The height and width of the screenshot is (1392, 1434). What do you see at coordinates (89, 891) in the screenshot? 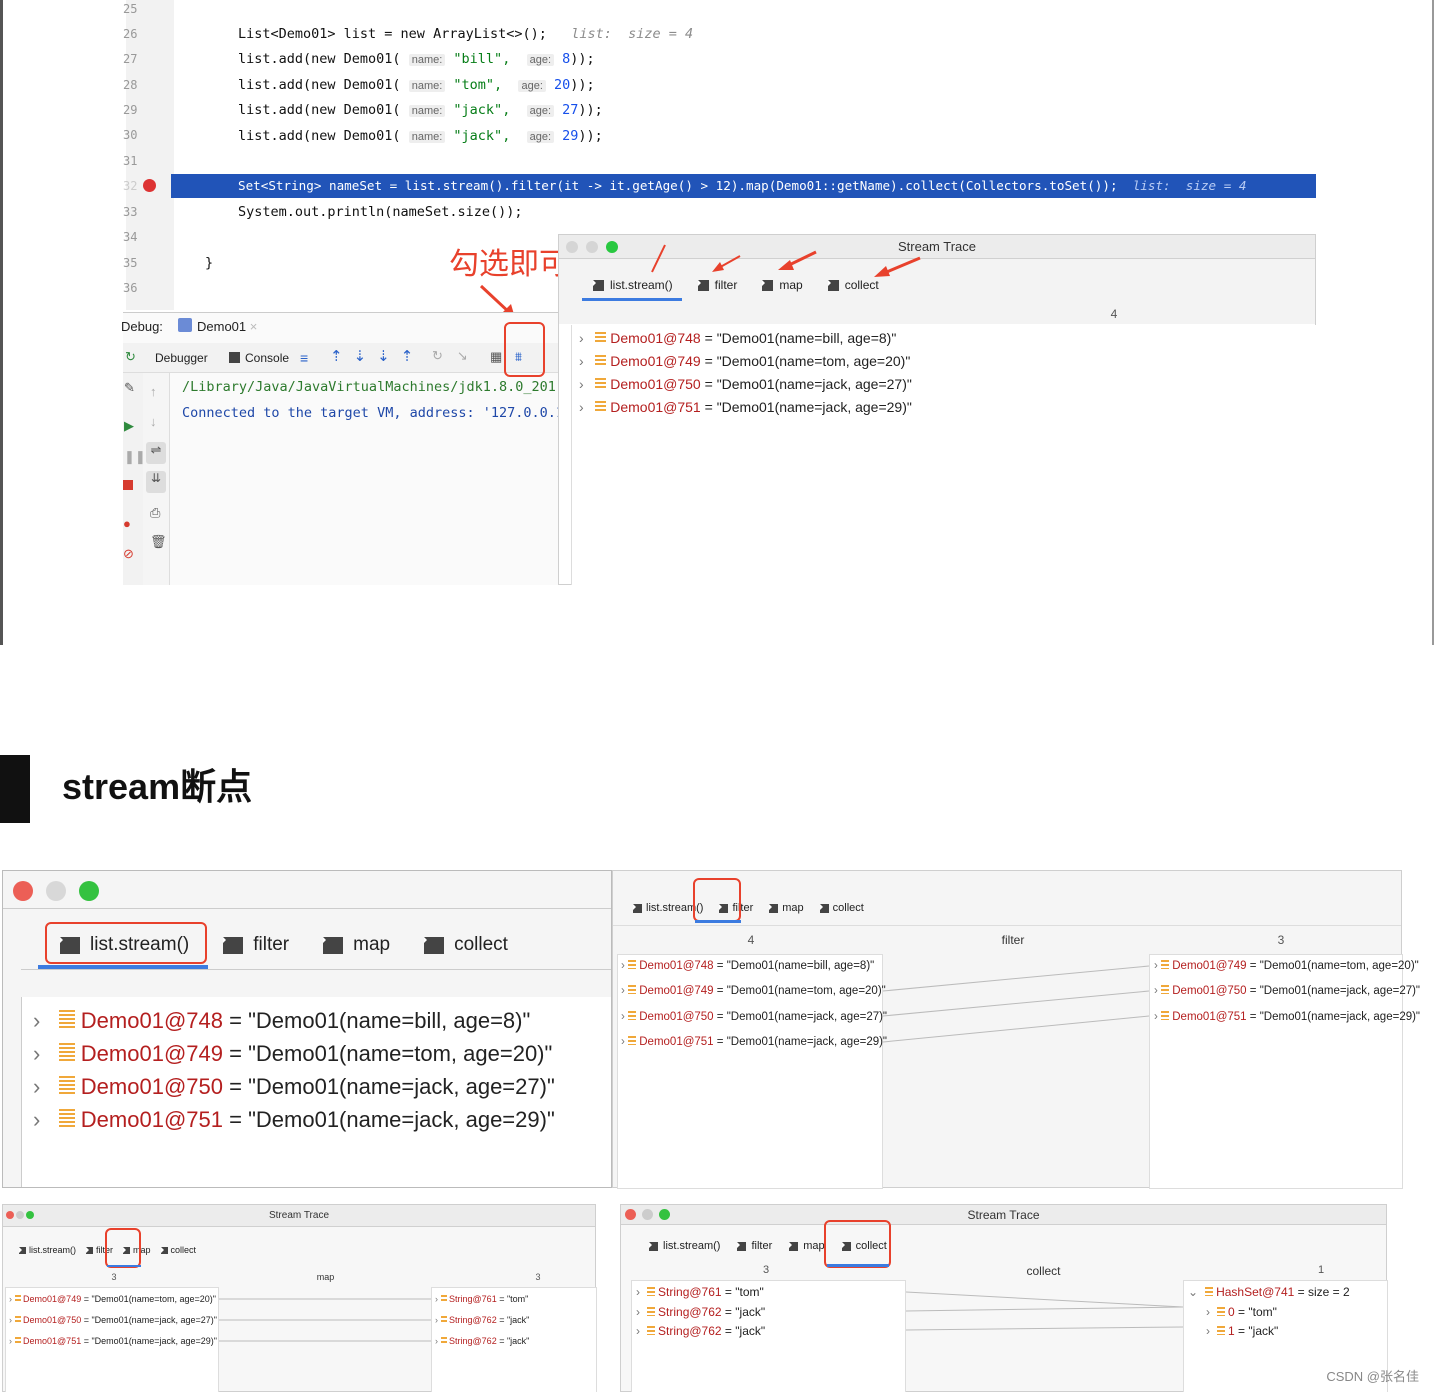
I see `maximize-icon` at bounding box center [89, 891].